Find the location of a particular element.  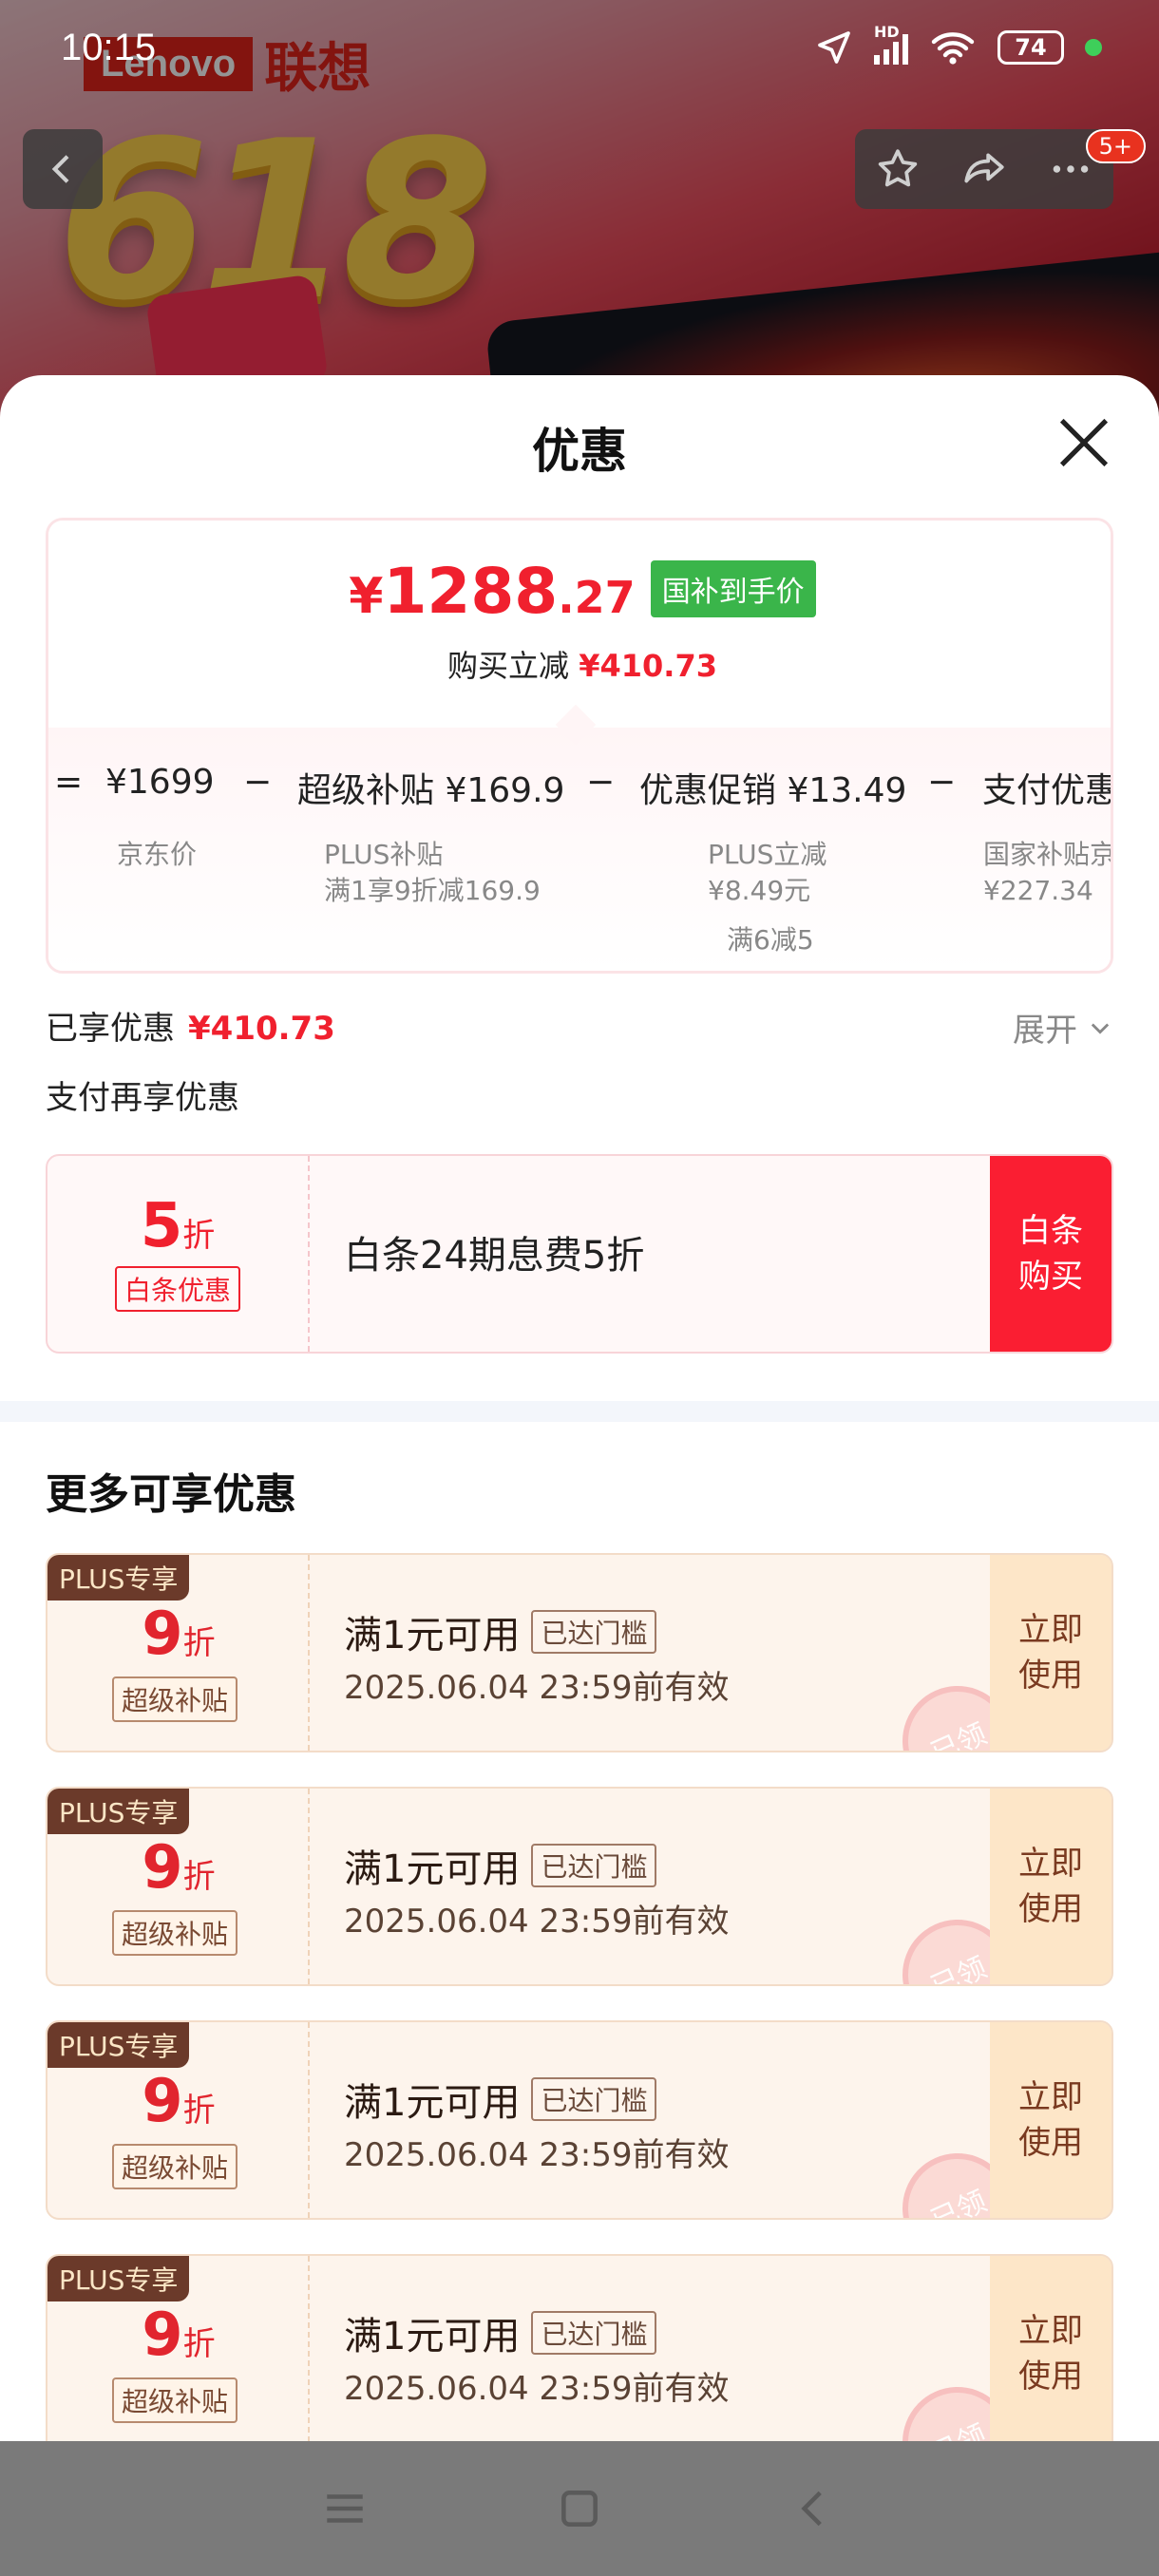

full-reduction-detail: 满6减5 is located at coordinates (770, 940).